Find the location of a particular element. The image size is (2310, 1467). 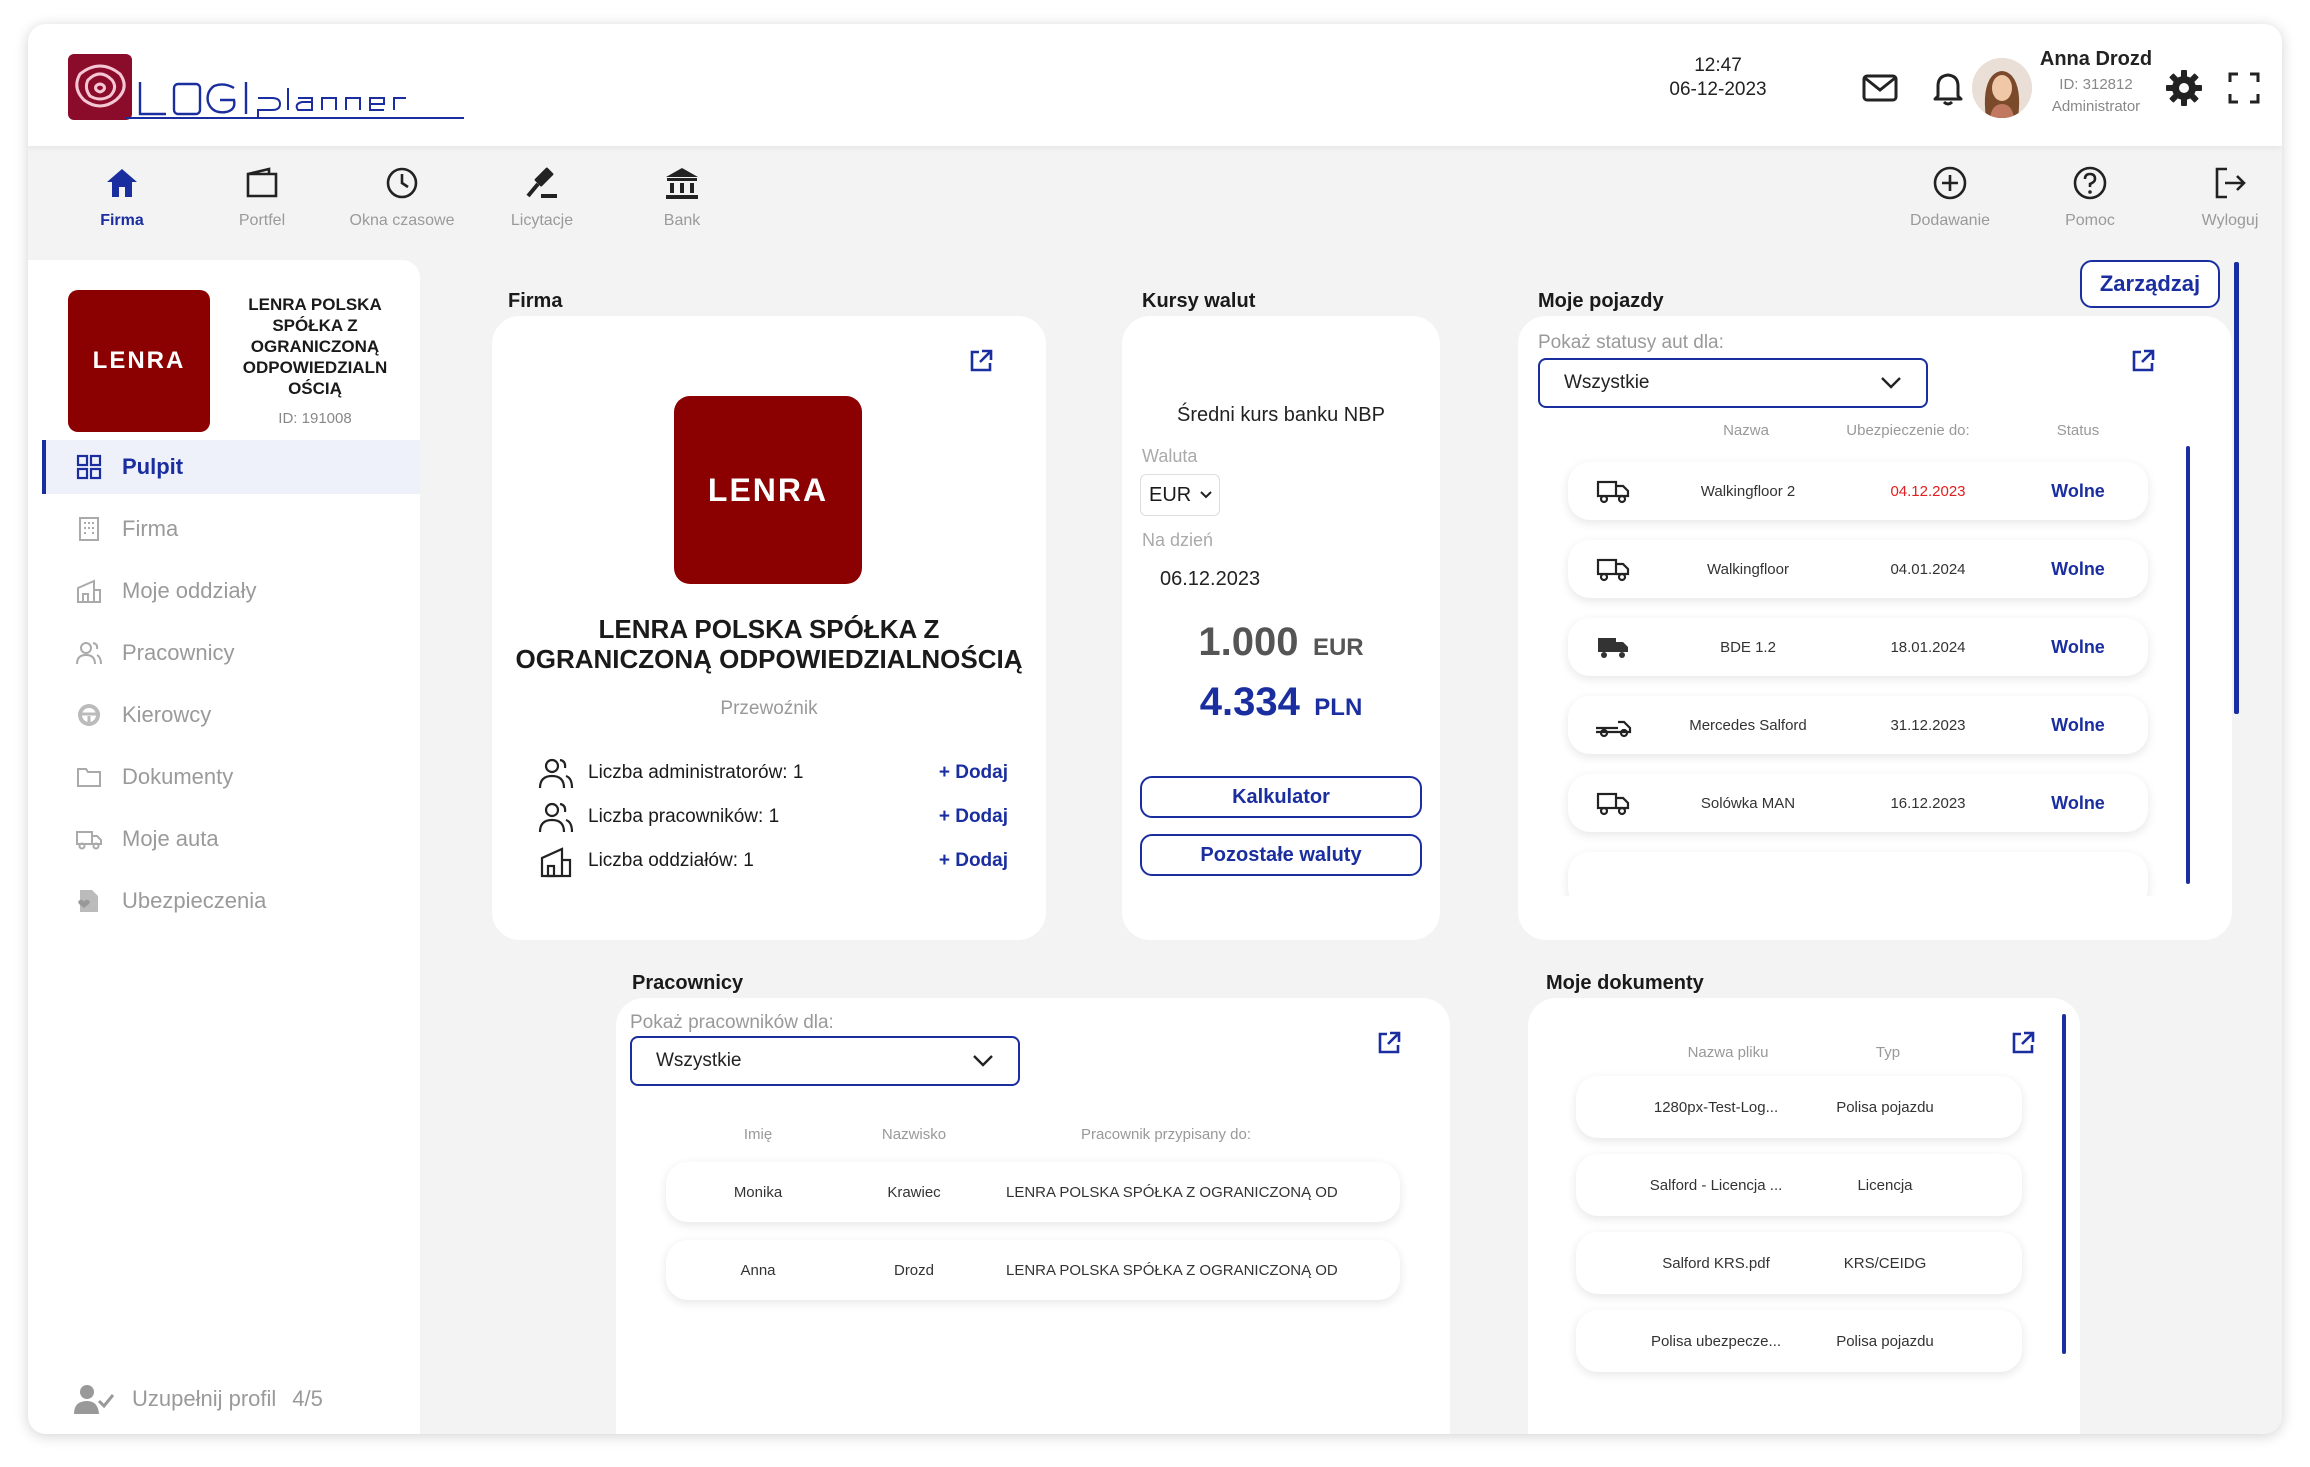

vehicle-insurance: 16.12.2023 is located at coordinates (1928, 803).